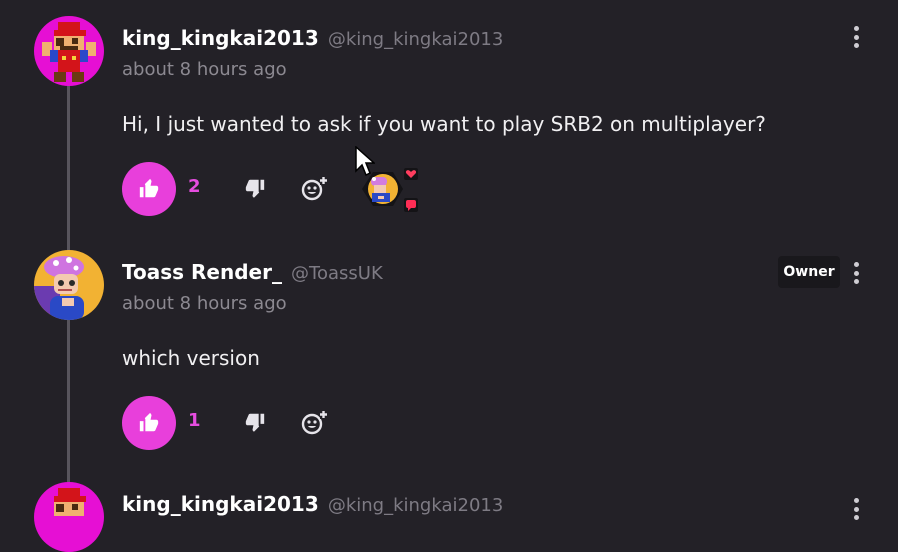 This screenshot has width=898, height=552. Describe the element at coordinates (411, 174) in the screenshot. I see `heart-icon` at that location.